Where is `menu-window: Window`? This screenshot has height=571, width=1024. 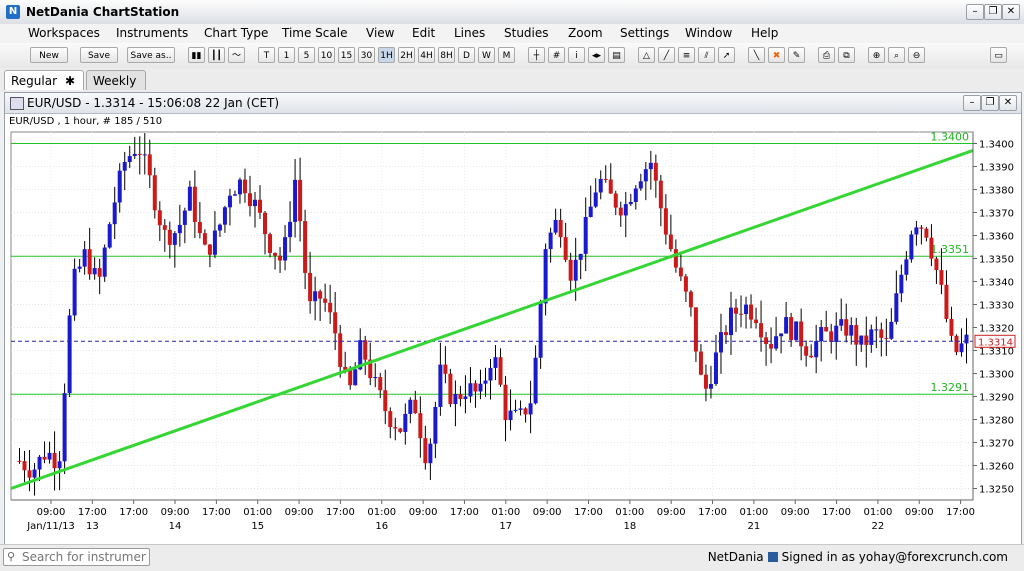 menu-window: Window is located at coordinates (708, 33).